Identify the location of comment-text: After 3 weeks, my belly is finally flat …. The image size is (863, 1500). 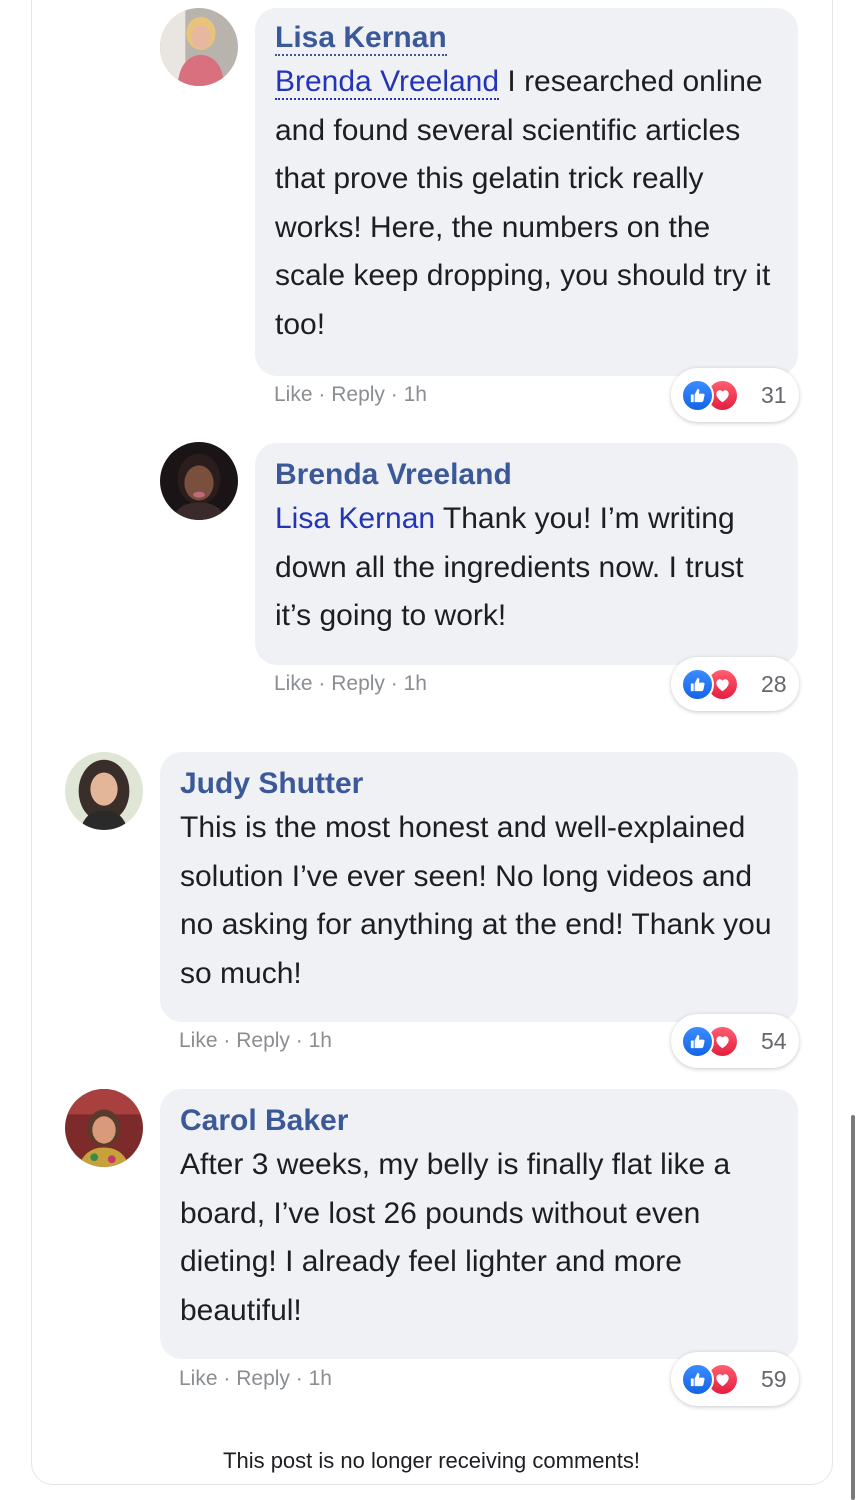
(455, 1237).